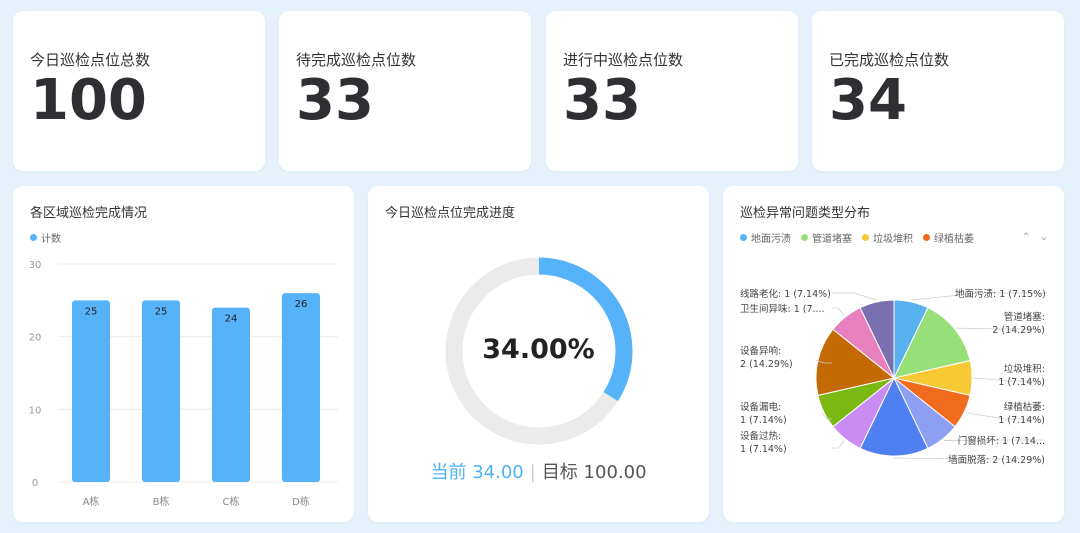 The height and width of the screenshot is (533, 1080). What do you see at coordinates (1024, 317) in the screenshot?
I see `pie-slice-label: 管道堵塞:` at bounding box center [1024, 317].